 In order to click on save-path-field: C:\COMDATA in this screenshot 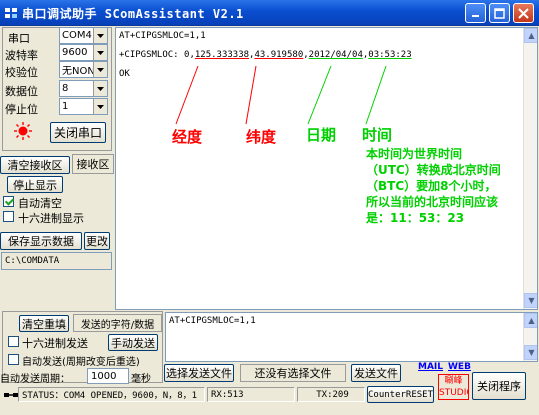, I will do `click(56, 261)`.